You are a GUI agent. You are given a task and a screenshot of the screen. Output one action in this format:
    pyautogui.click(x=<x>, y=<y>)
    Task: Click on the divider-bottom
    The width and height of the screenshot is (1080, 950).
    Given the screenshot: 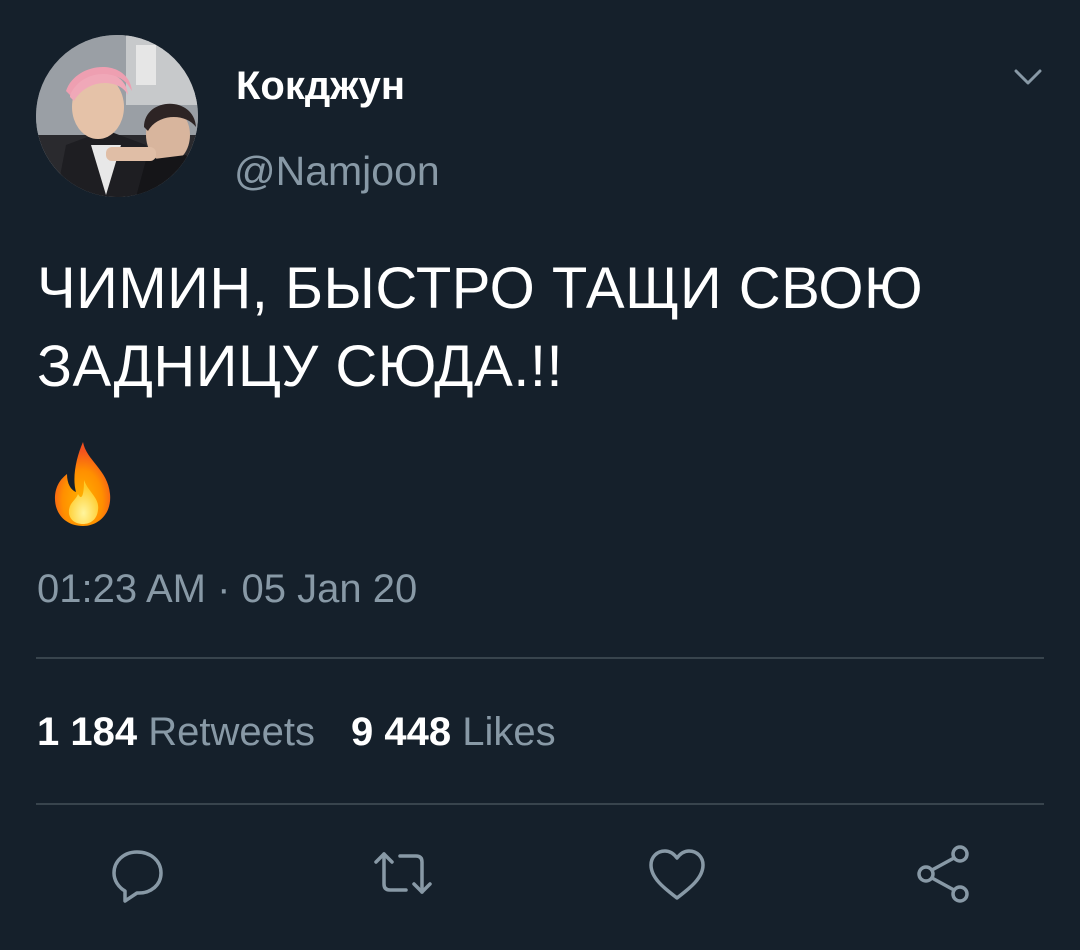 What is the action you would take?
    pyautogui.click(x=540, y=804)
    